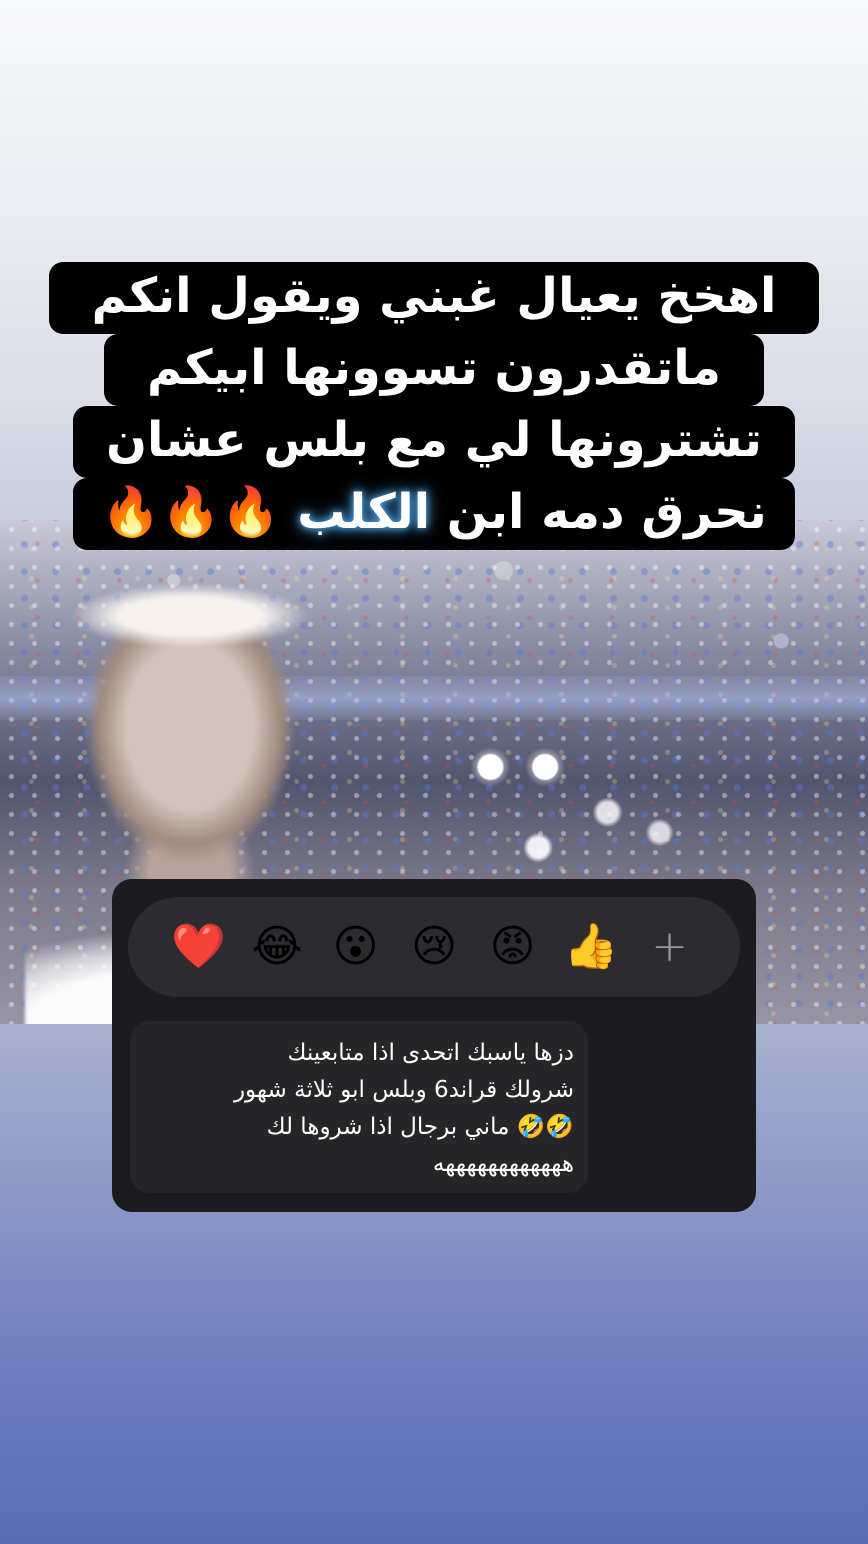 This screenshot has height=1544, width=868. I want to click on message-line-4: ههههههههههههه, so click(503, 1164).